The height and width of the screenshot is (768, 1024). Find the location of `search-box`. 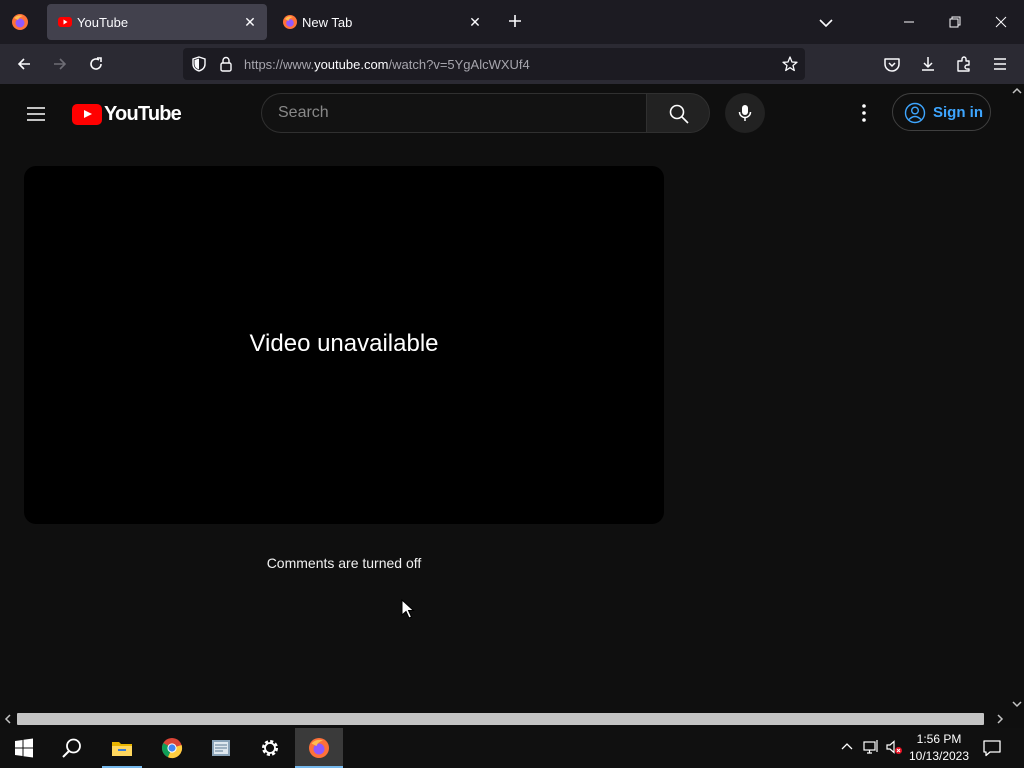

search-box is located at coordinates (454, 113).